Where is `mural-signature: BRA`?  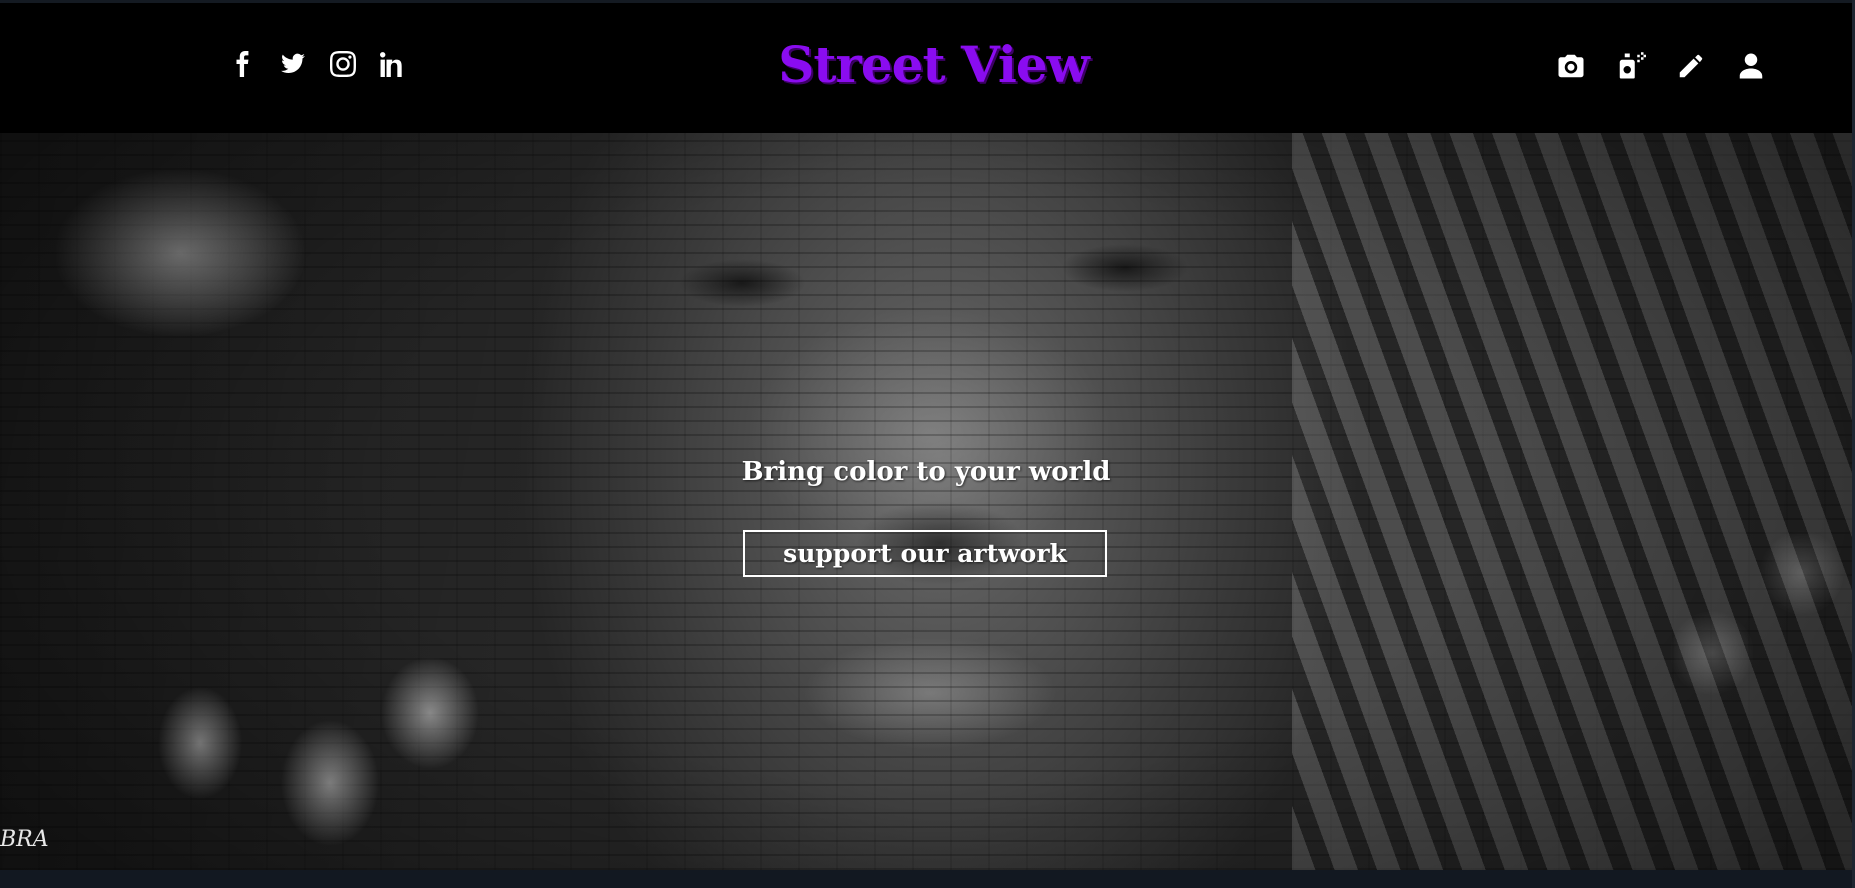 mural-signature: BRA is located at coordinates (24, 839).